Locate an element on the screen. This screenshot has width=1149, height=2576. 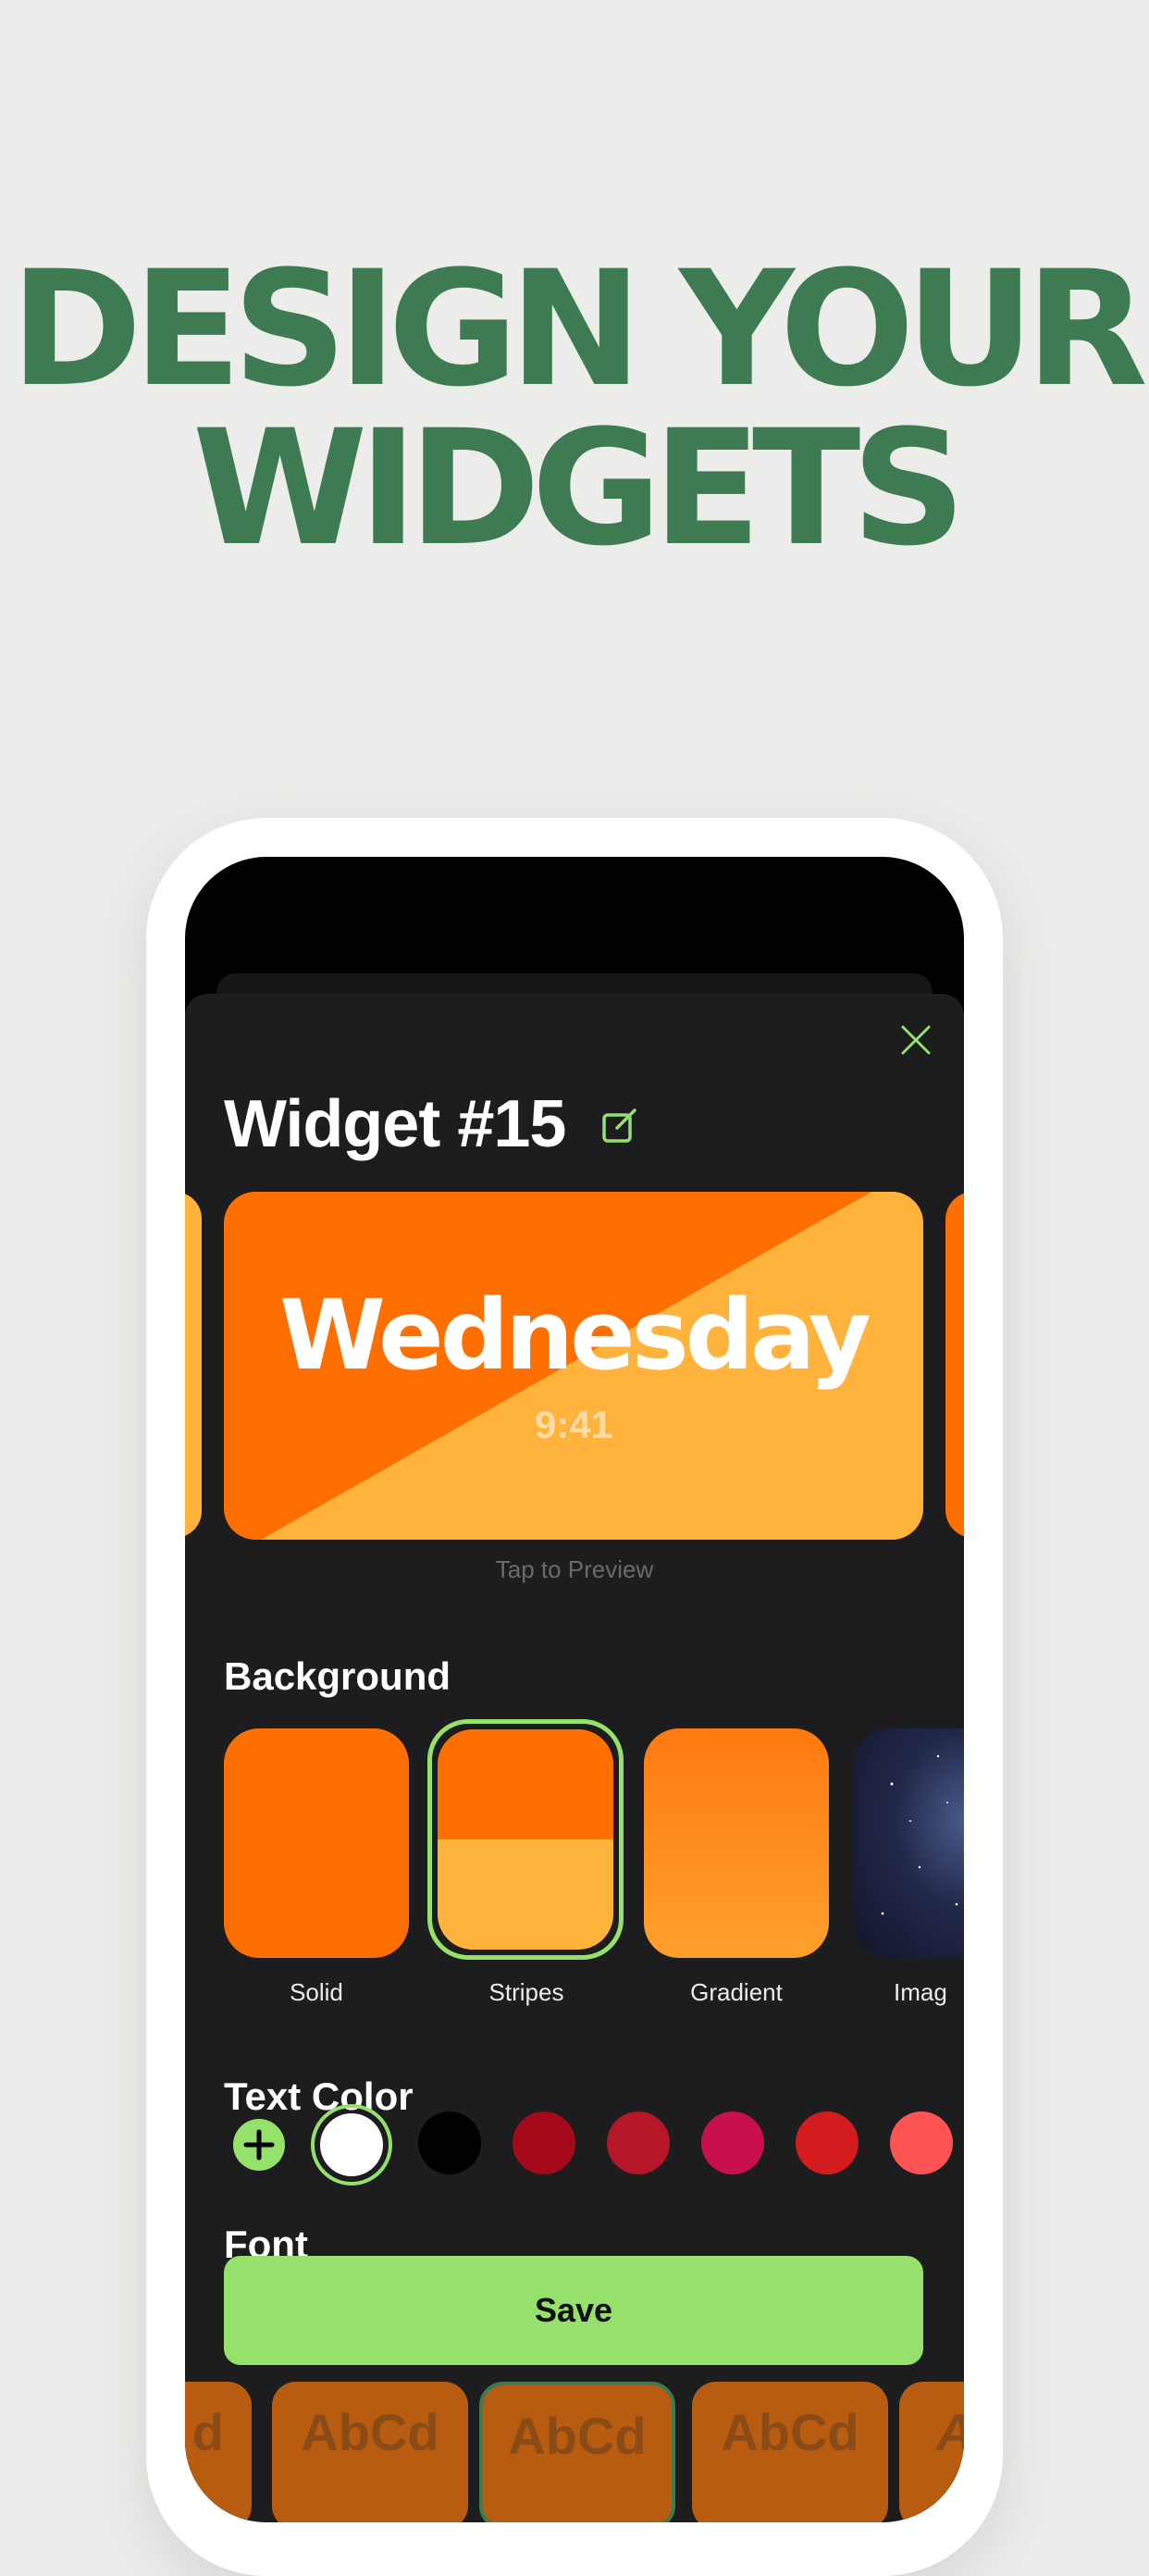
color-swatch-white is located at coordinates (351, 2145).